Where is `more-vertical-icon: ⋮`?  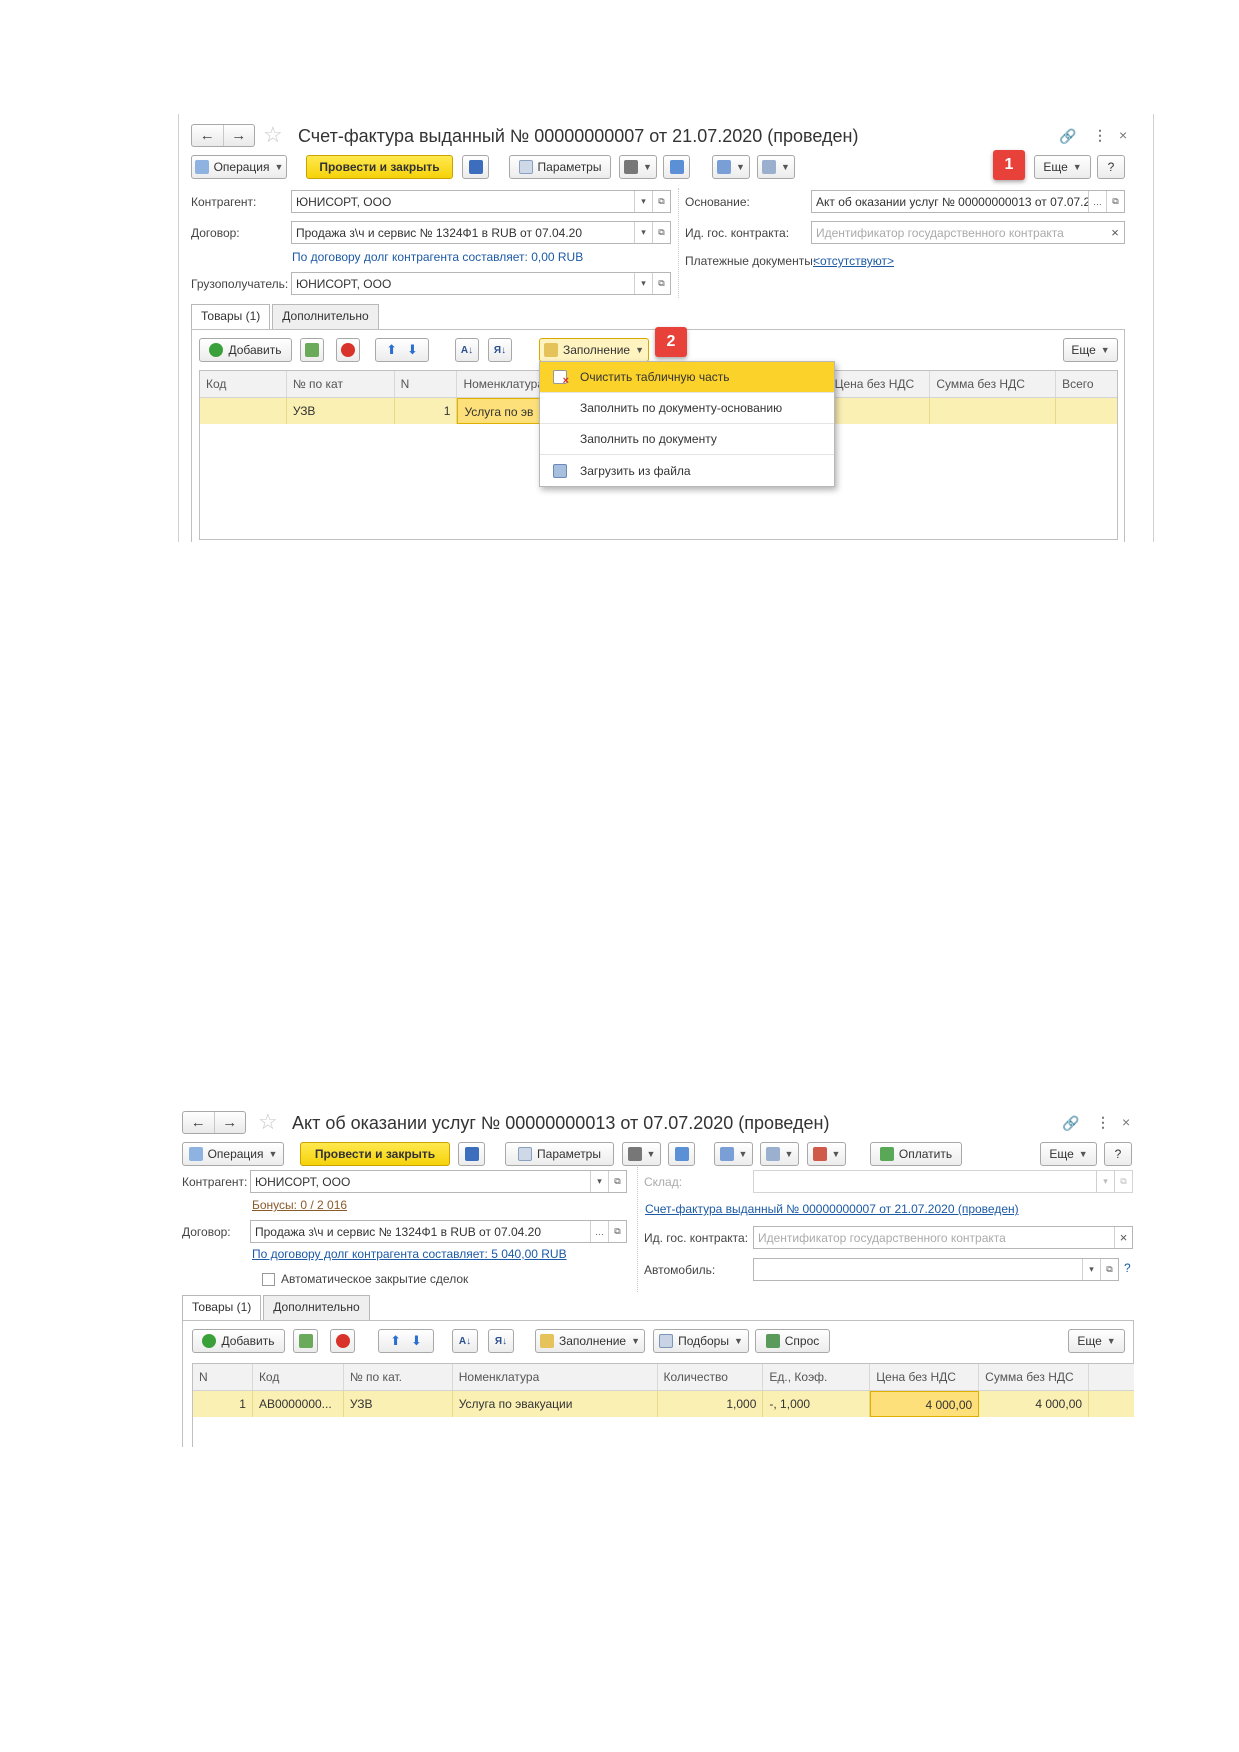 more-vertical-icon: ⋮ is located at coordinates (1103, 1122).